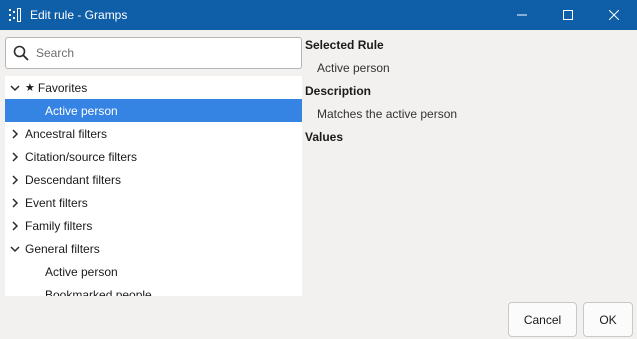 Image resolution: width=637 pixels, height=339 pixels. Describe the element at coordinates (153, 225) in the screenshot. I see `tree-item-family-filters: Family filters` at that location.